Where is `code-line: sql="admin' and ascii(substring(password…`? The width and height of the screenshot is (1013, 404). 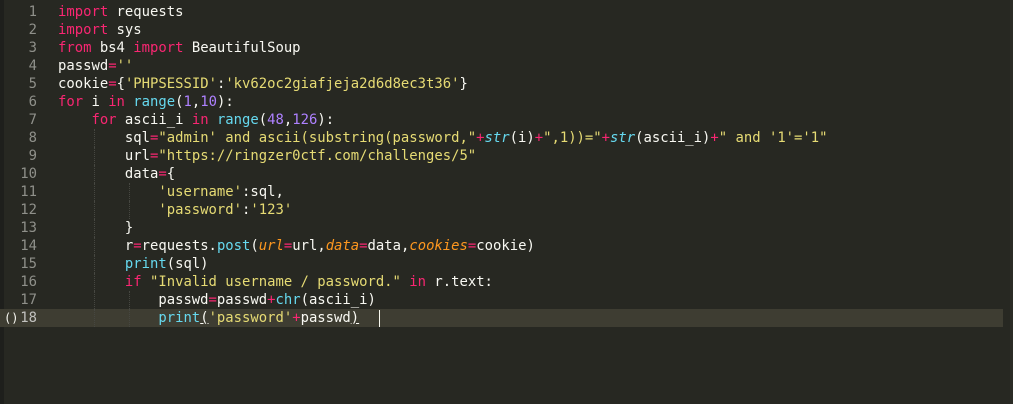
code-line: sql="admin' and ascii(substring(password… is located at coordinates (535, 138).